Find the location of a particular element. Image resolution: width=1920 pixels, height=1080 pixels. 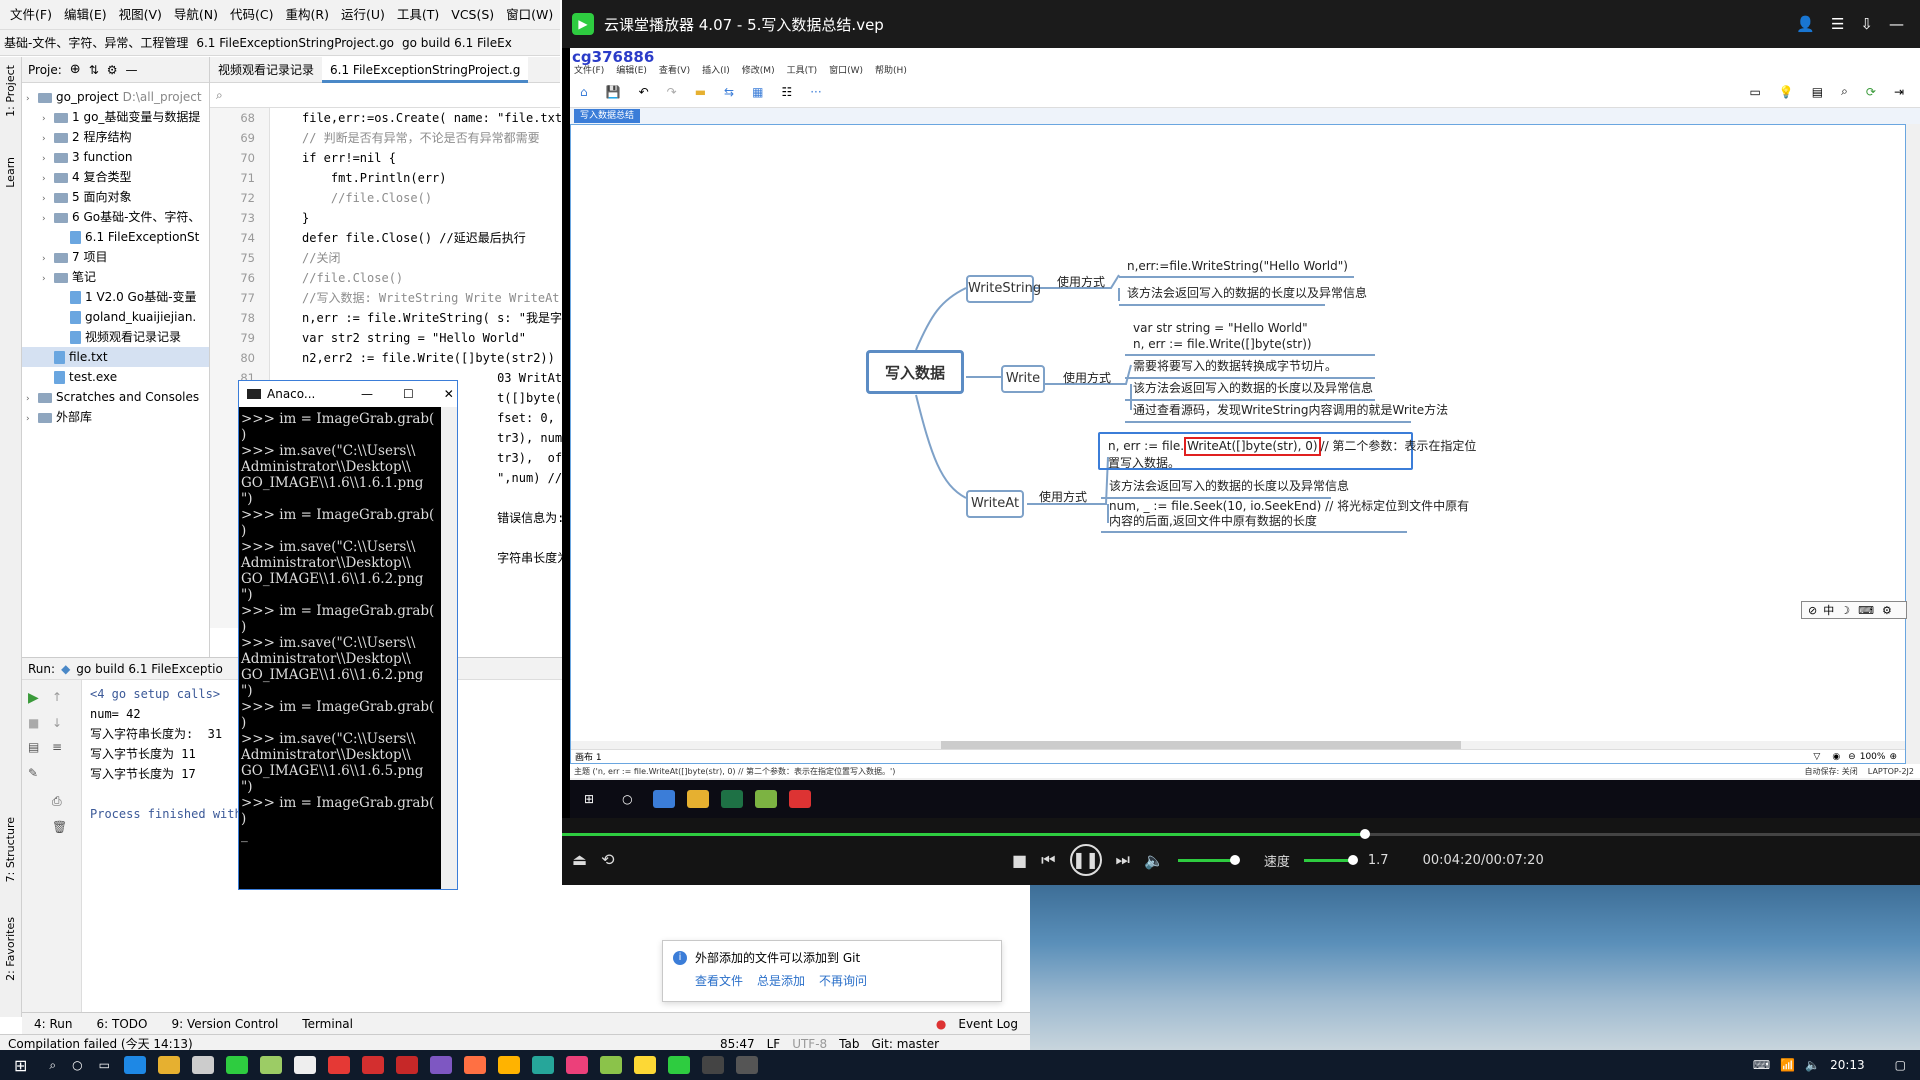

clock: 20:13 is located at coordinates (1847, 1065).